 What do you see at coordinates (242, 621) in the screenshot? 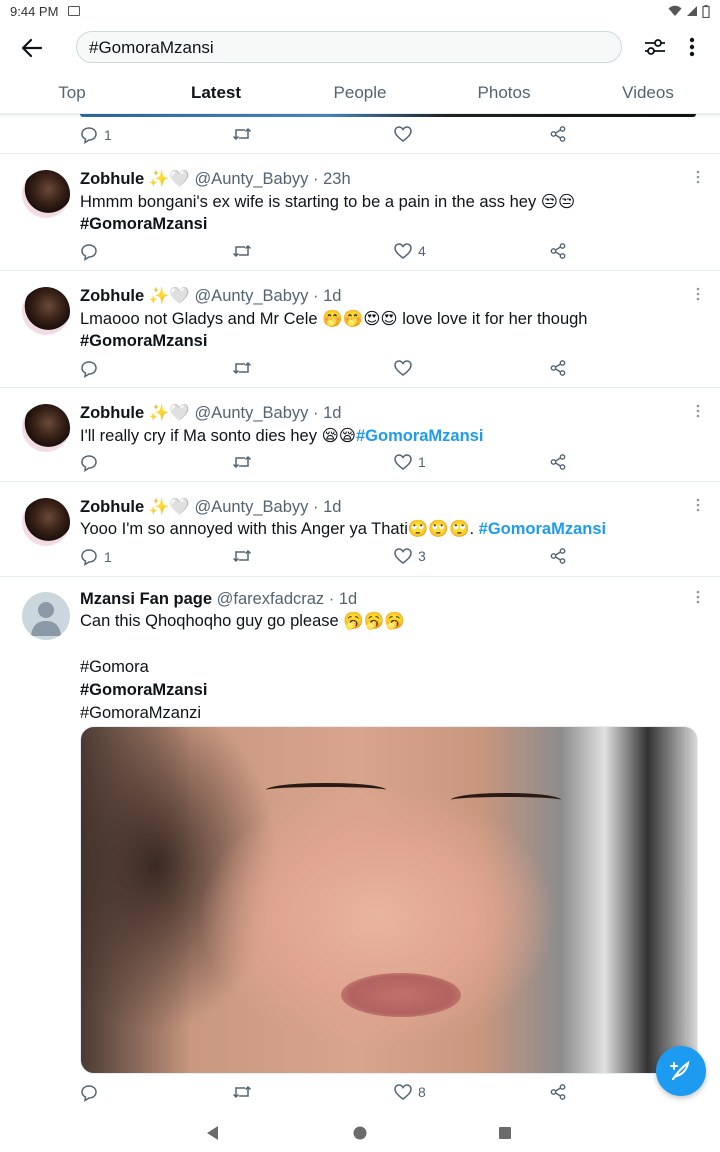
I see `tweet-text: Can this Qhoqhoqho guy go please 🥱🥱🥱` at bounding box center [242, 621].